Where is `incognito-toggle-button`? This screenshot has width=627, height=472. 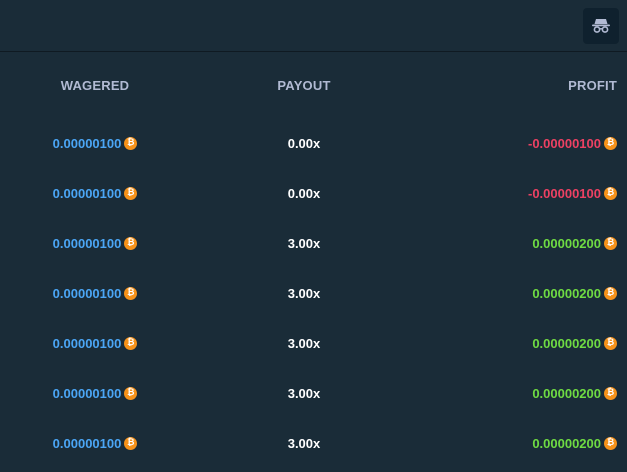
incognito-toggle-button is located at coordinates (601, 26).